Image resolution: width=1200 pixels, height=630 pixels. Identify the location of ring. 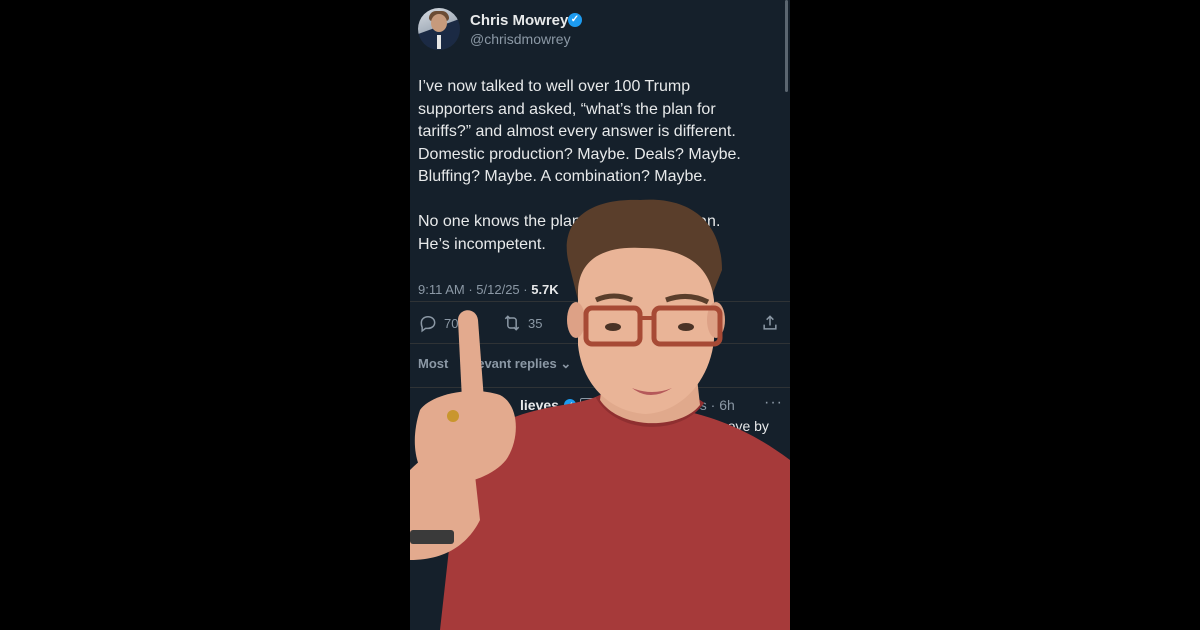
(453, 416).